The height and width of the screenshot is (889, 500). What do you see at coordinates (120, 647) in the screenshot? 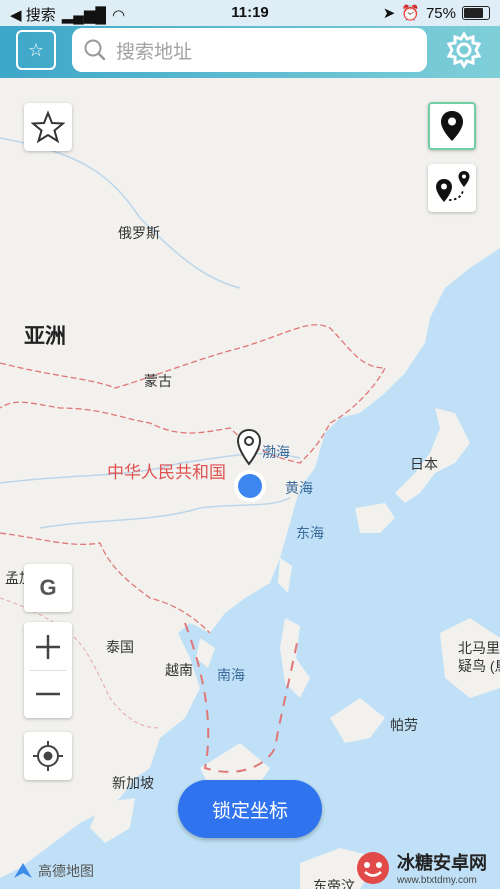
I see `label-thailand: 泰国` at bounding box center [120, 647].